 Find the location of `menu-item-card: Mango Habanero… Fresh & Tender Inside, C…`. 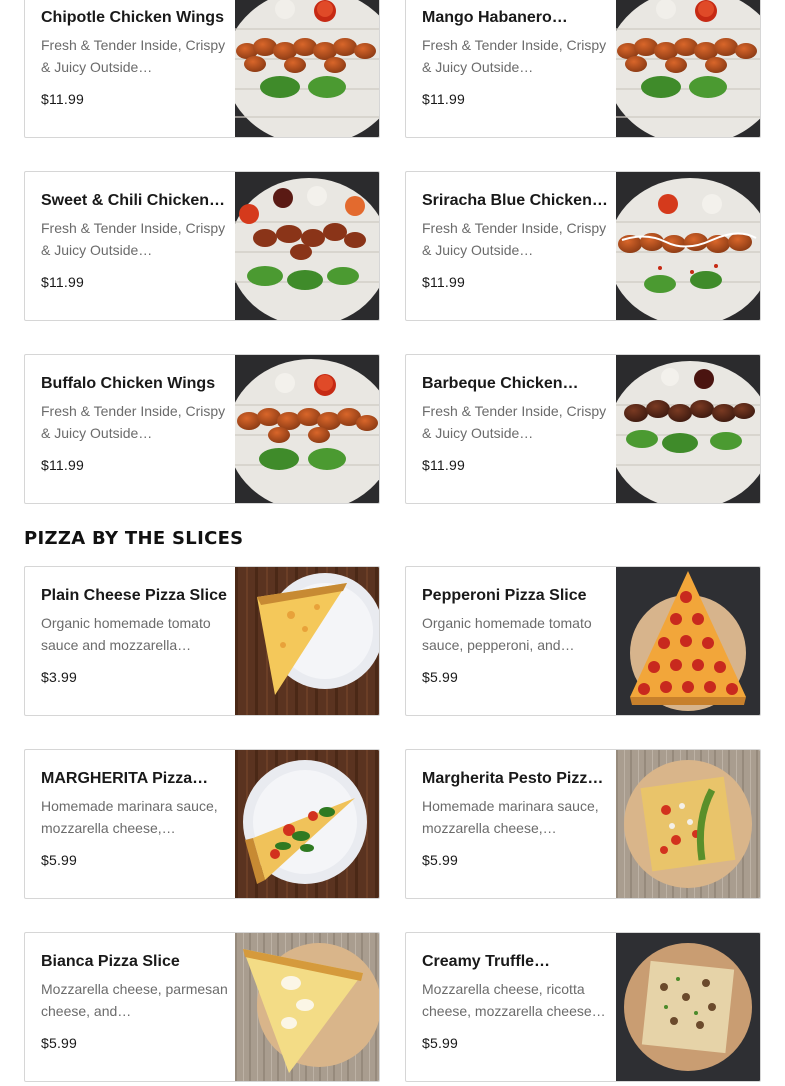

menu-item-card: Mango Habanero… Fresh & Tender Inside, C… is located at coordinates (583, 69).